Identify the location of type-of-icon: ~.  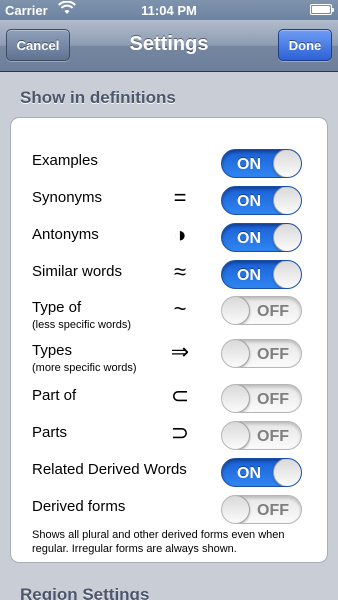
(180, 308).